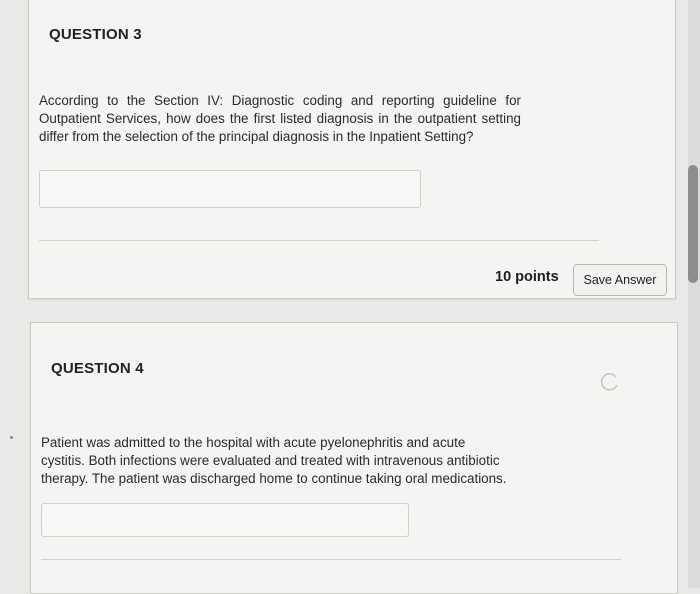  Describe the element at coordinates (230, 189) in the screenshot. I see `question-3-answer-field` at that location.